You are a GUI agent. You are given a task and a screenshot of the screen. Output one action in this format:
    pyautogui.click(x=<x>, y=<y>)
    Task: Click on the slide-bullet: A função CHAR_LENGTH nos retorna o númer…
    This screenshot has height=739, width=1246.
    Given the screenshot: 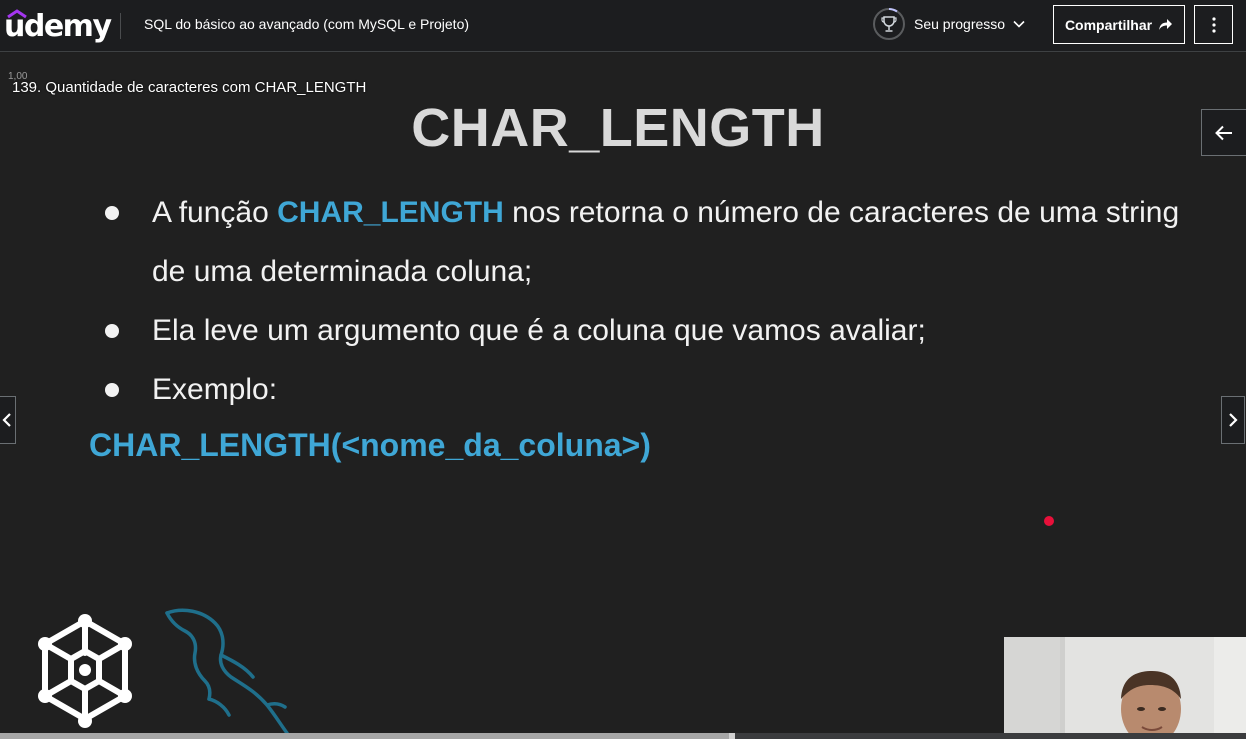 What is the action you would take?
    pyautogui.click(x=650, y=242)
    